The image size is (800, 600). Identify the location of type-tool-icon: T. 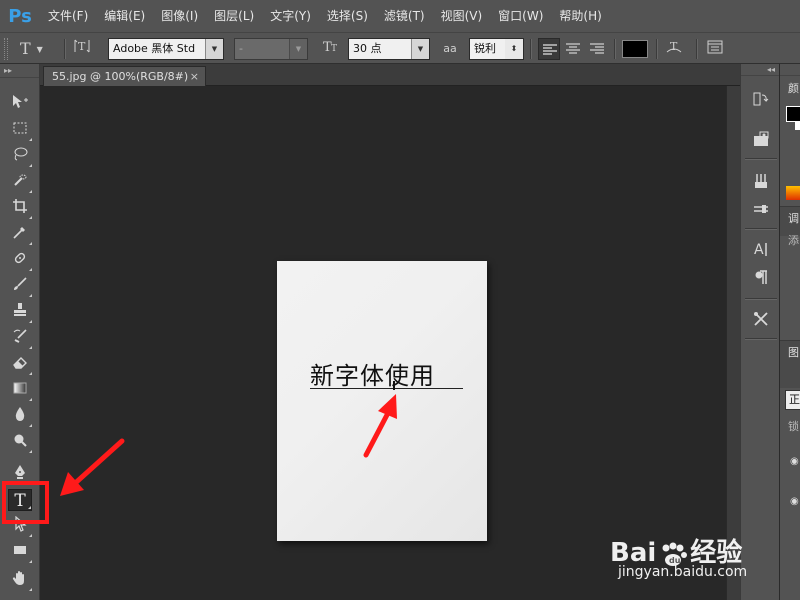
(25, 48).